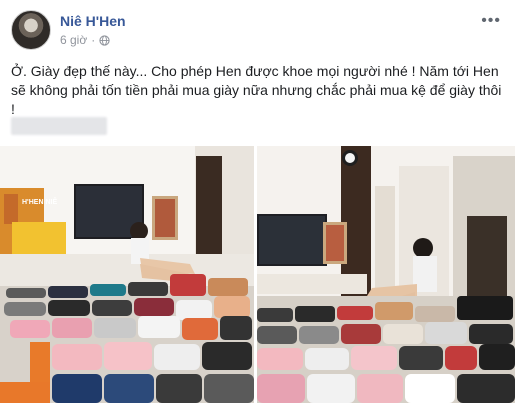 The height and width of the screenshot is (403, 515). I want to click on globe-icon, so click(104, 40).